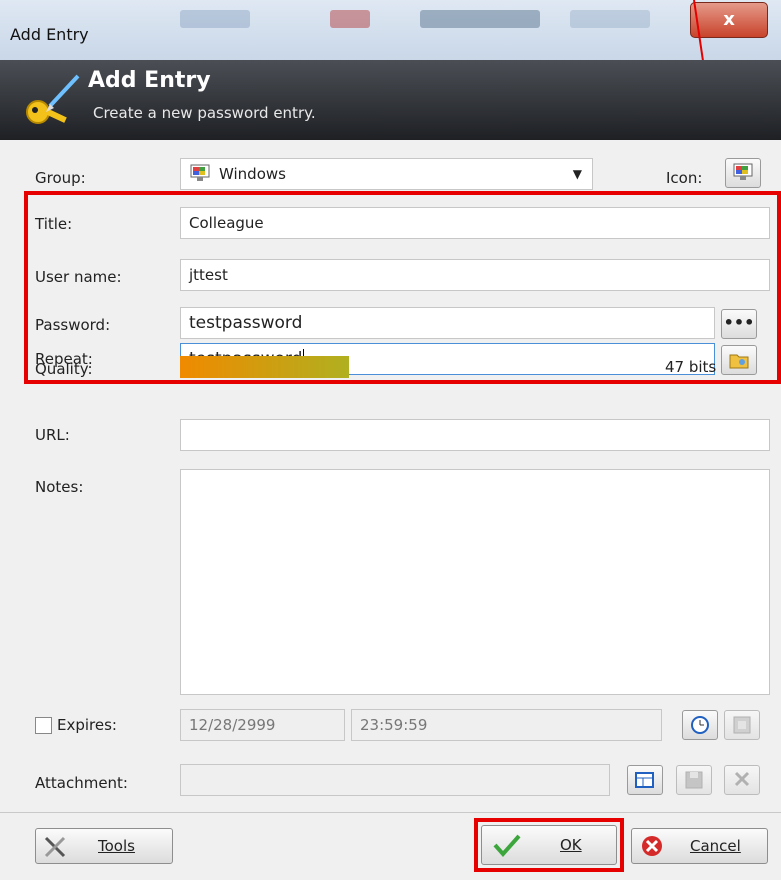 The image size is (781, 880). What do you see at coordinates (475, 275) in the screenshot?
I see `username-input: jttest` at bounding box center [475, 275].